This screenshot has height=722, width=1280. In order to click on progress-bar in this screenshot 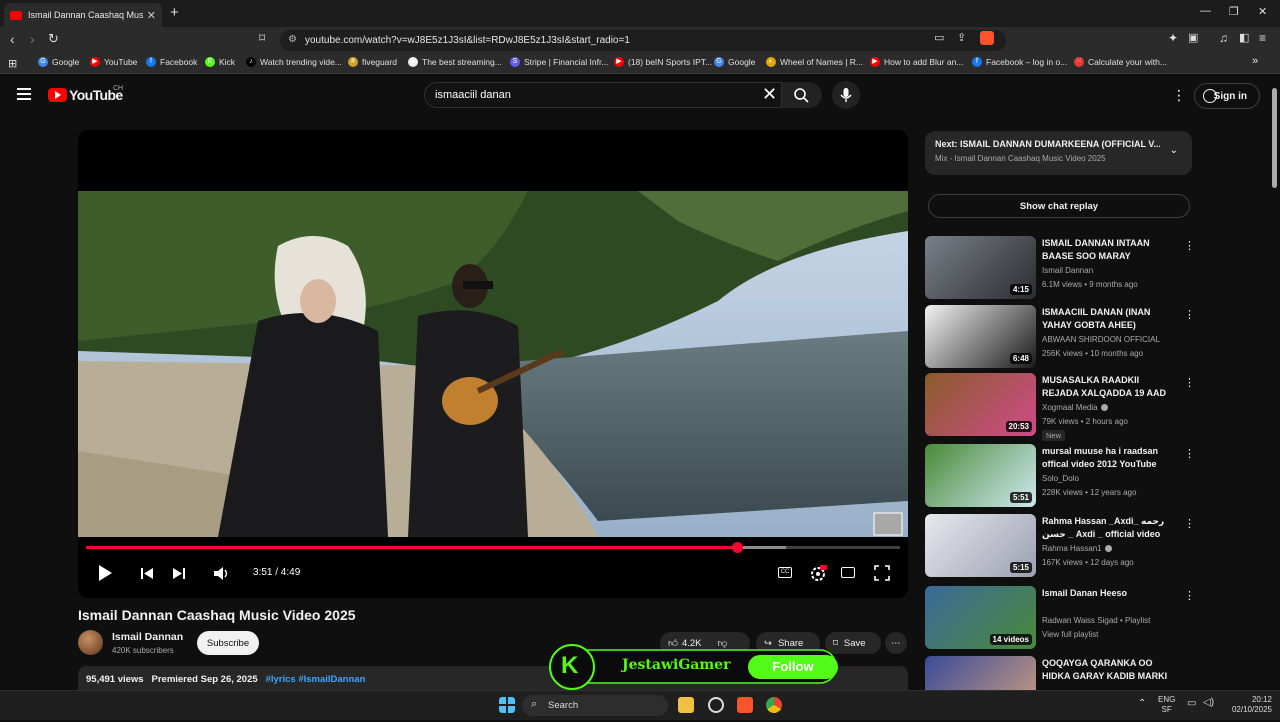, I will do `click(493, 547)`.